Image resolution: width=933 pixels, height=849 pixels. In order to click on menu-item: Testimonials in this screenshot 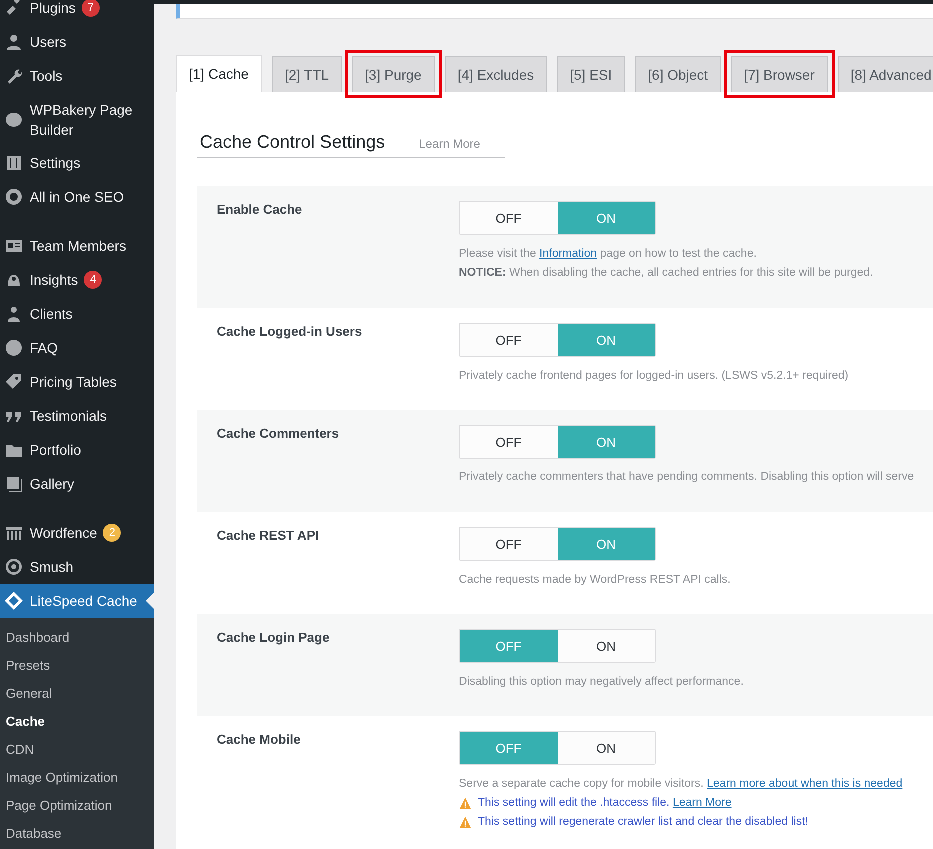, I will do `click(77, 416)`.